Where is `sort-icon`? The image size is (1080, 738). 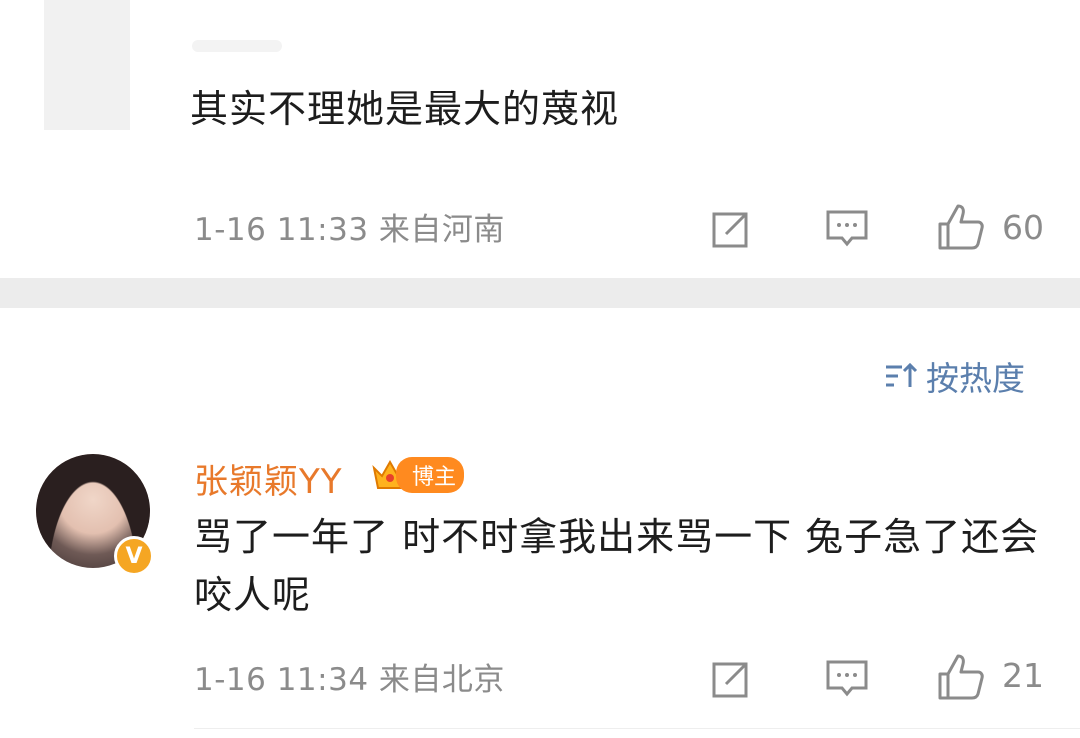 sort-icon is located at coordinates (902, 374).